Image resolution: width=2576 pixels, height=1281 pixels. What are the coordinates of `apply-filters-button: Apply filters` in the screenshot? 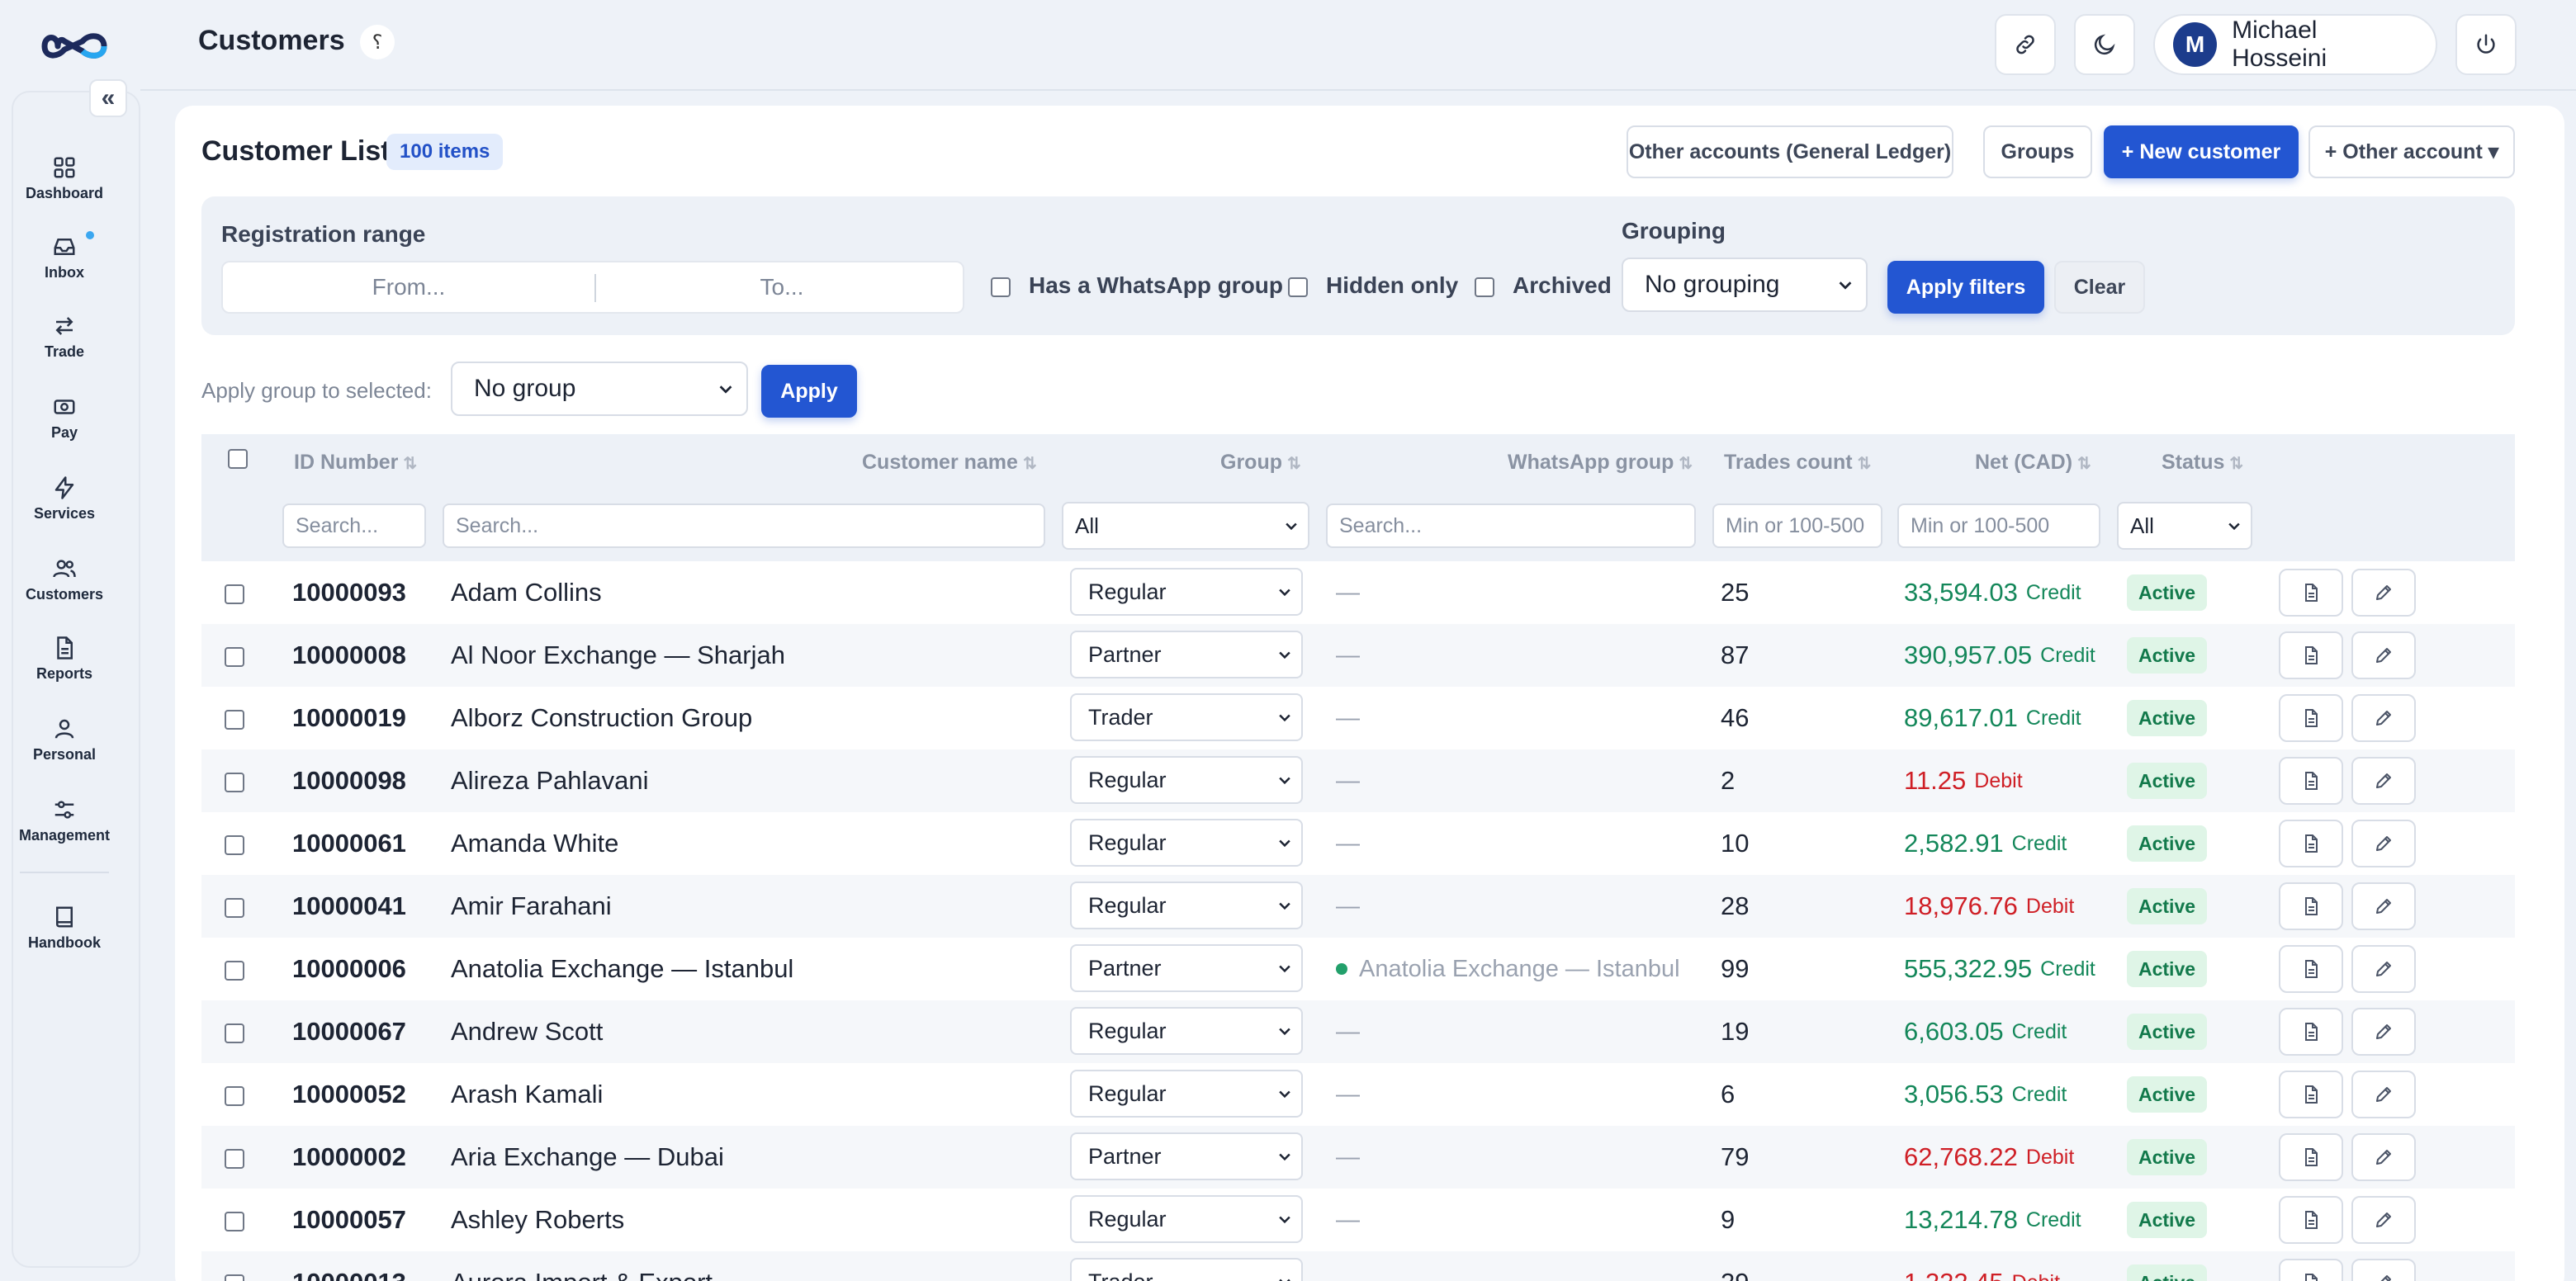 It's located at (1965, 287).